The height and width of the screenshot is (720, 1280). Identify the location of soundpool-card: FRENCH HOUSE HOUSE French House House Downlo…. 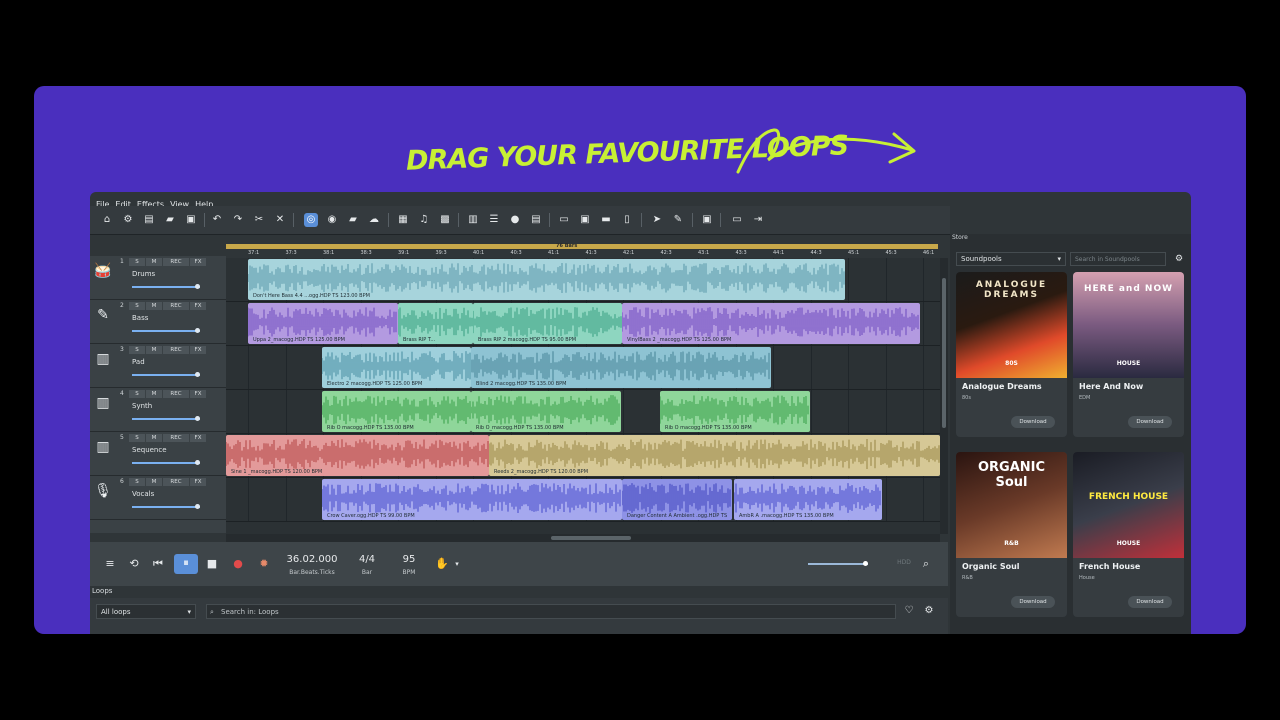
(1128, 534).